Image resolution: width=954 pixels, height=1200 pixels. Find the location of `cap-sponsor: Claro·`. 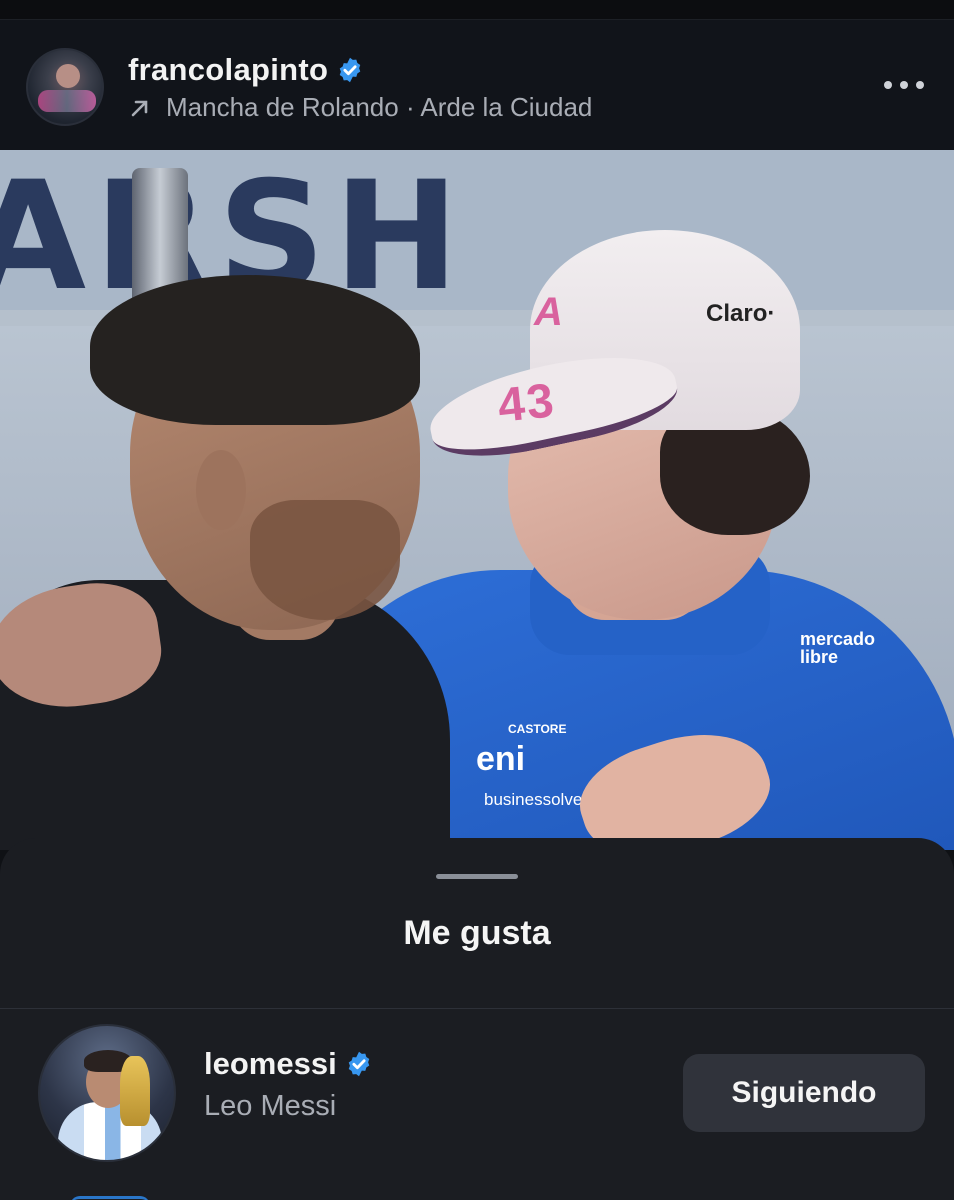

cap-sponsor: Claro· is located at coordinates (741, 313).